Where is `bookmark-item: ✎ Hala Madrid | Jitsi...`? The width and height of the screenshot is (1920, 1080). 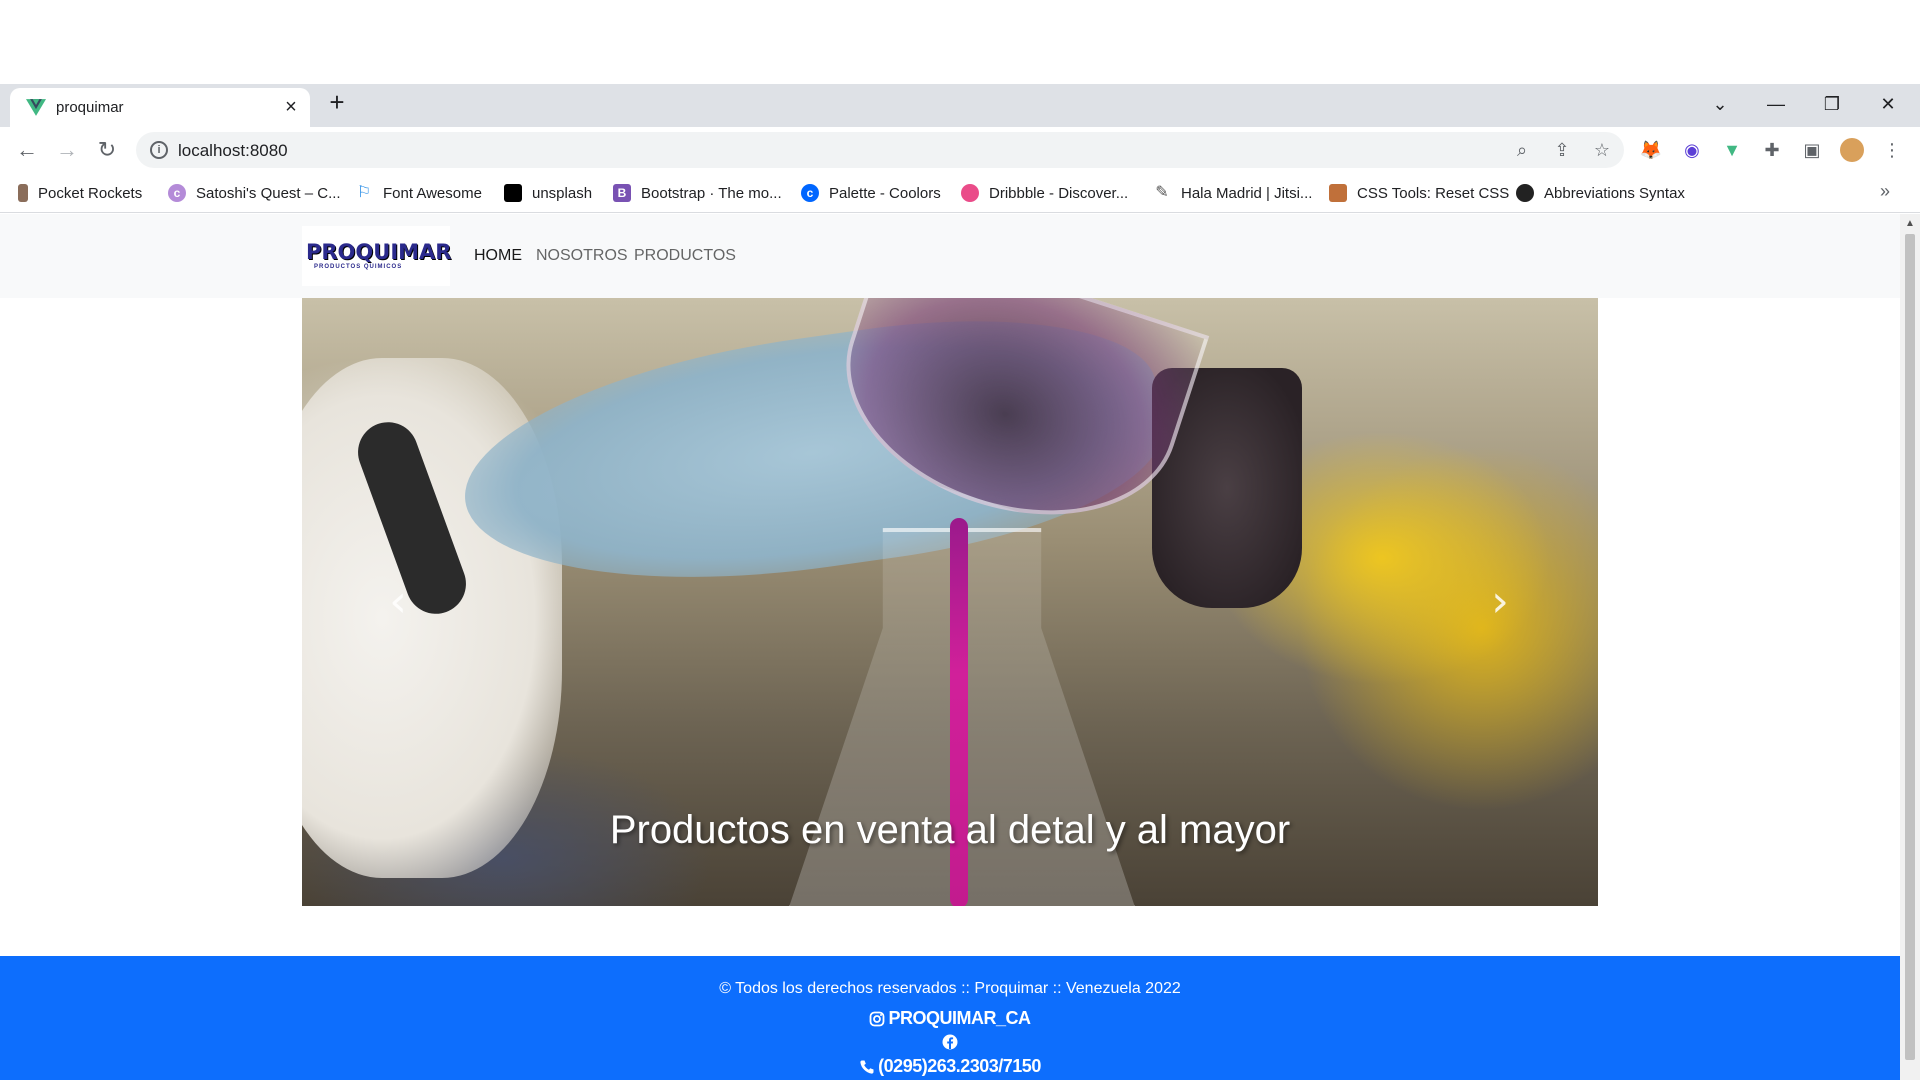 bookmark-item: ✎ Hala Madrid | Jitsi... is located at coordinates (1232, 193).